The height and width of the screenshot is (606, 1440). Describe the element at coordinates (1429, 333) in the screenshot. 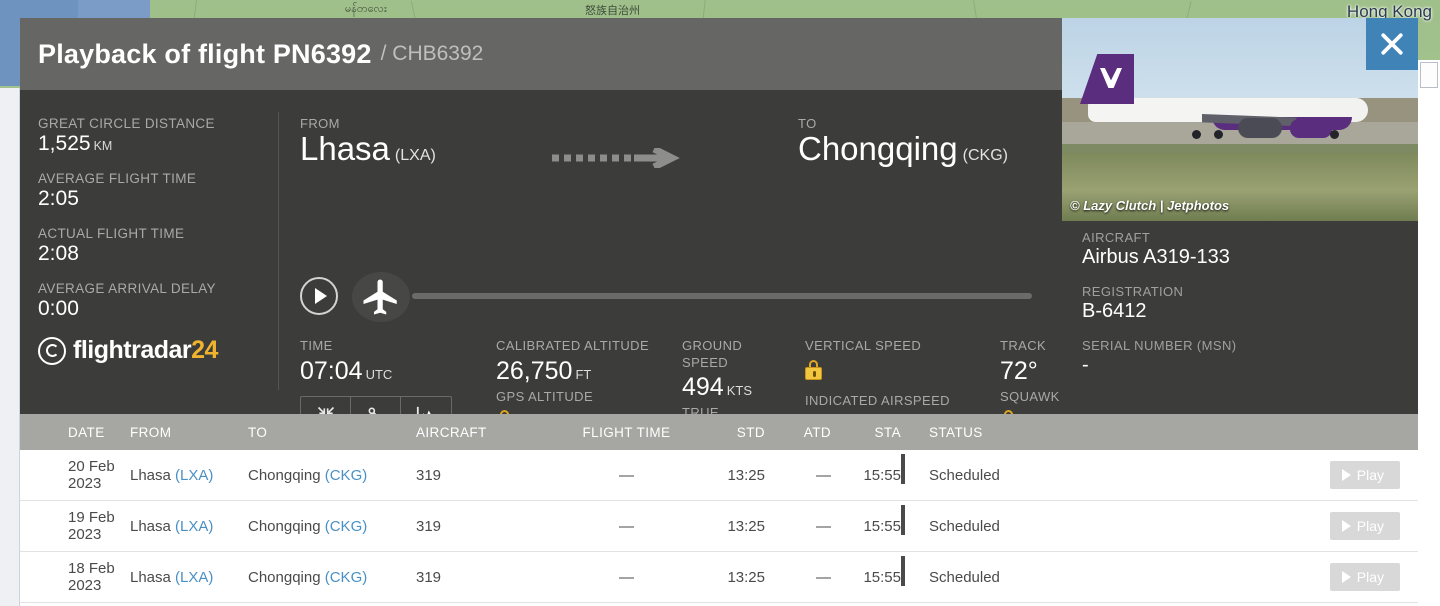

I see `right-rail` at that location.